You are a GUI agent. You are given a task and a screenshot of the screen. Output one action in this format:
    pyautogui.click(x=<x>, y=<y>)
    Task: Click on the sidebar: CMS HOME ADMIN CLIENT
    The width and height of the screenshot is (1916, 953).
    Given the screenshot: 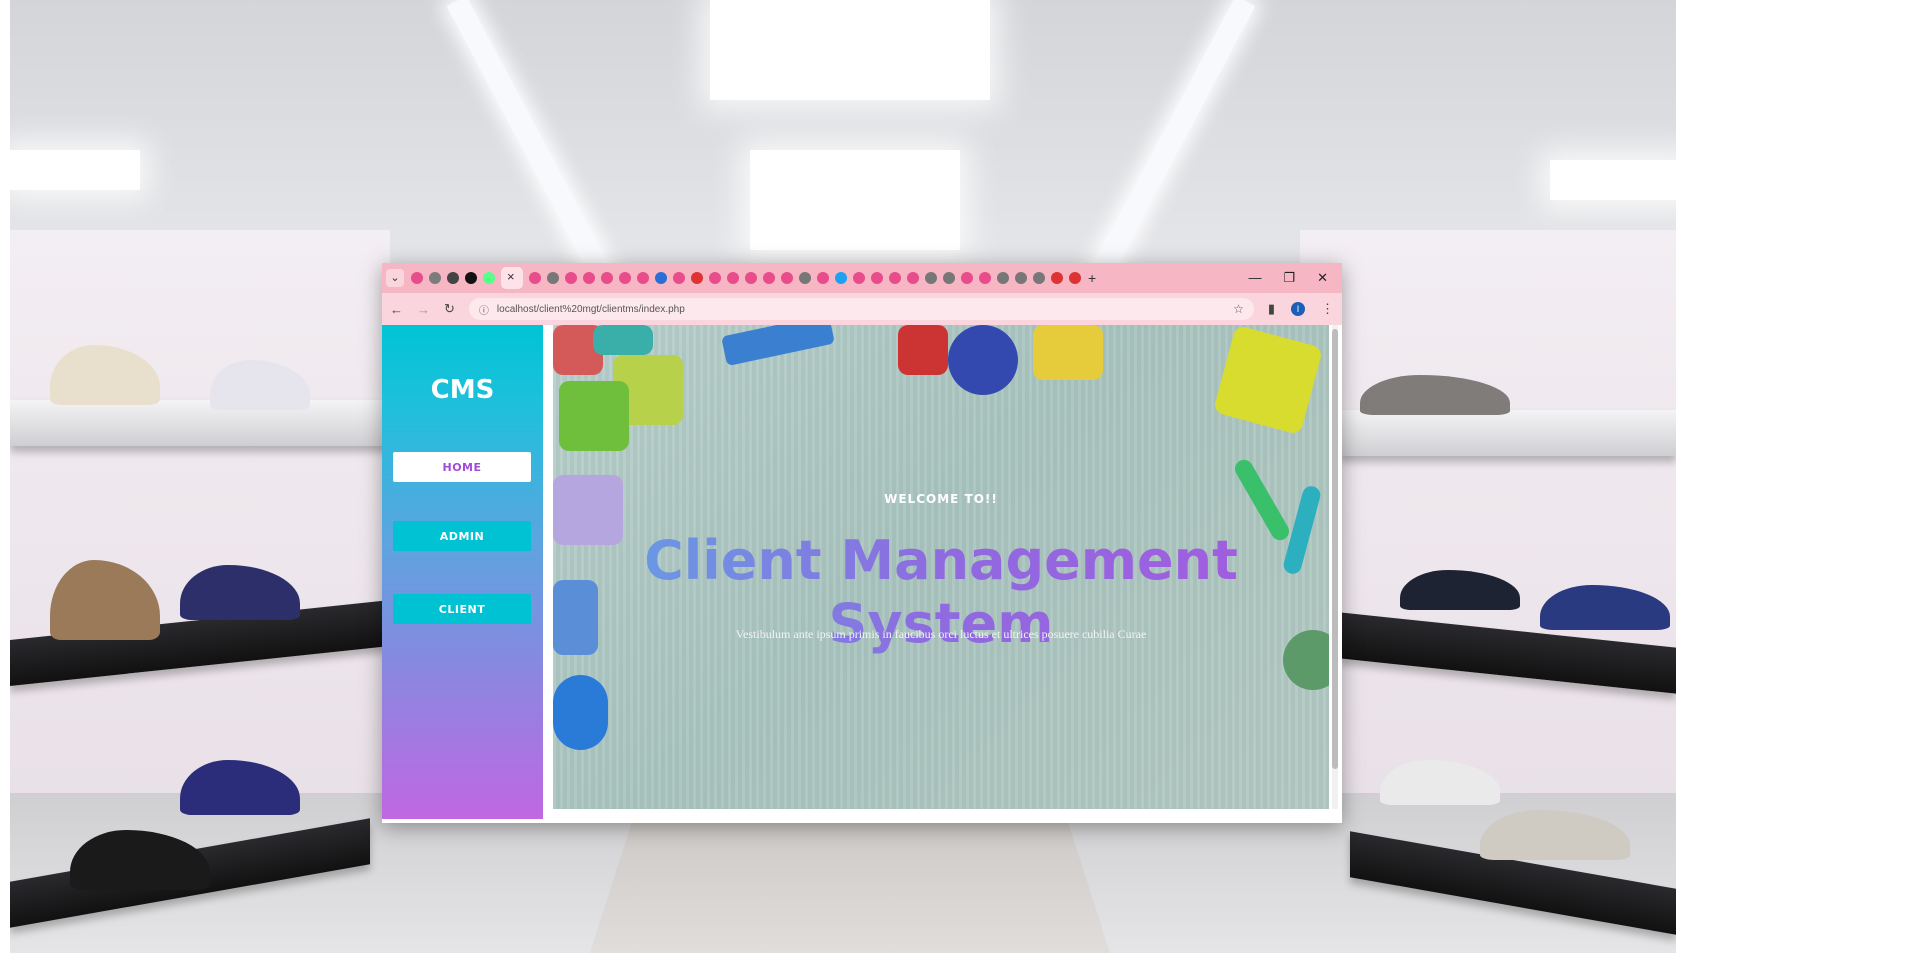 What is the action you would take?
    pyautogui.click(x=462, y=572)
    